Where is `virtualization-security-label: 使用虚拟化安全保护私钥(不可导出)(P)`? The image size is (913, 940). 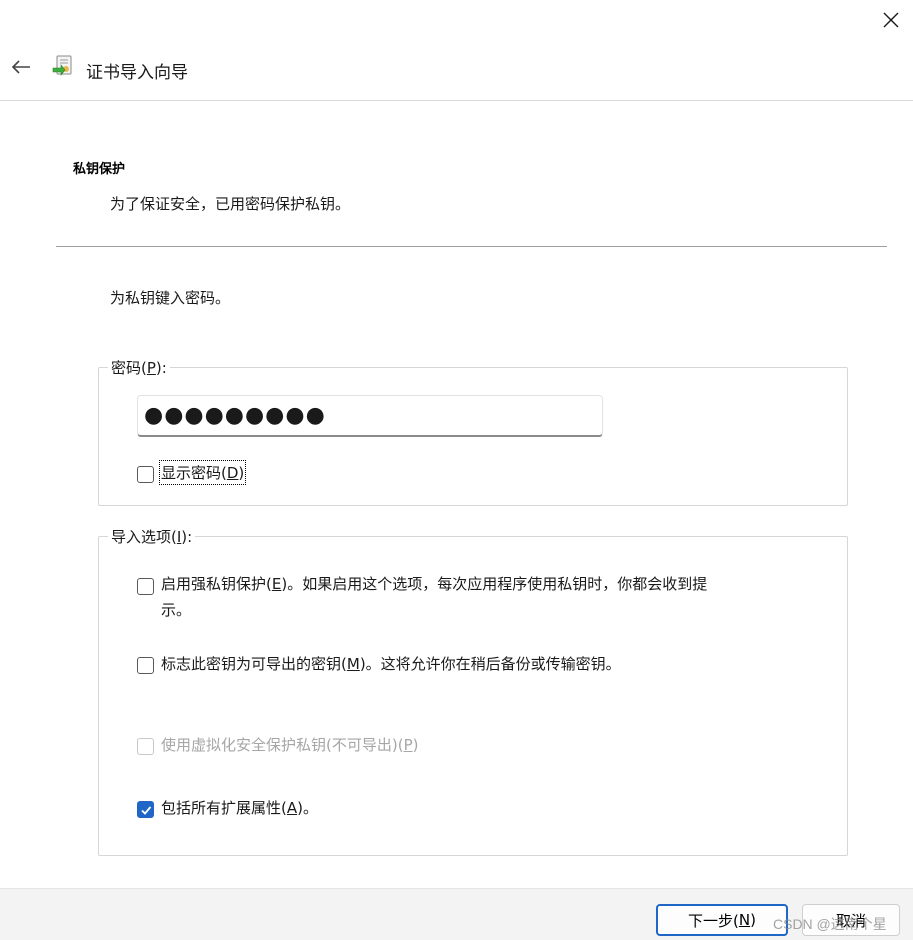 virtualization-security-label: 使用虚拟化安全保护私钥(不可导出)(P) is located at coordinates (290, 745).